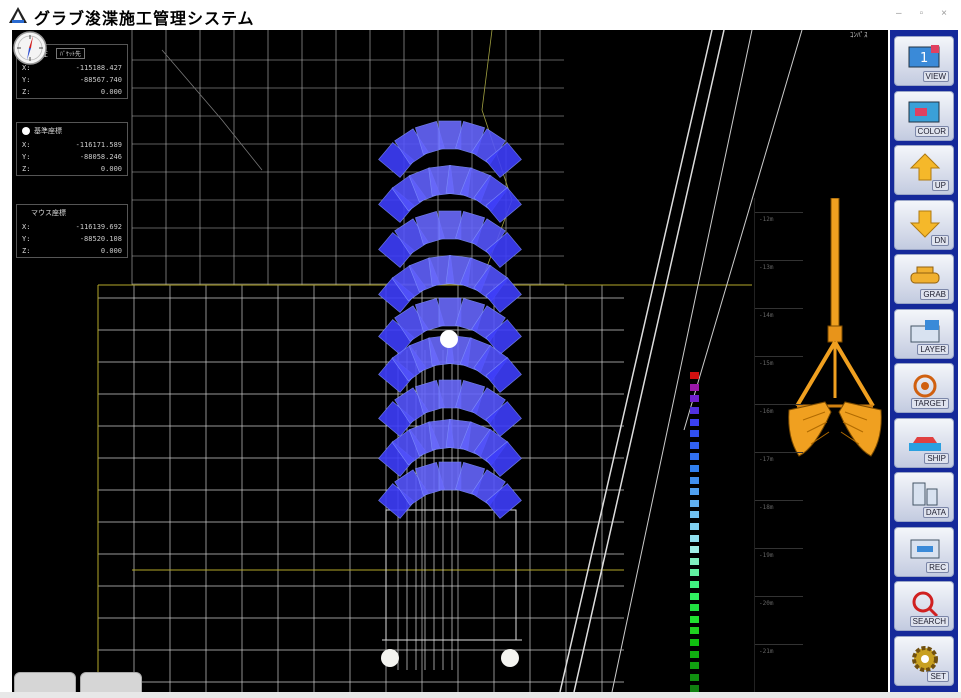 The image size is (961, 698). Describe the element at coordinates (938, 676) in the screenshot. I see `settings-label: SET` at that location.